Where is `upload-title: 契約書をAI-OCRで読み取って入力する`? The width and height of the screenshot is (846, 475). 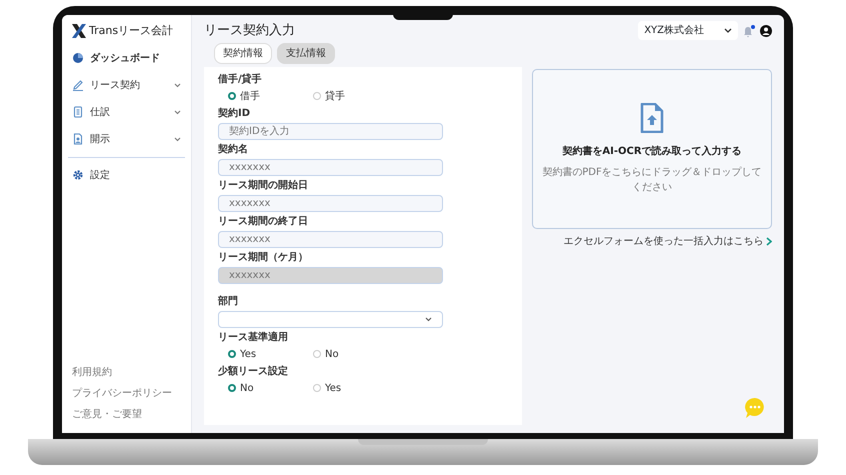
upload-title: 契約書をAI-OCRで読み取って入力する is located at coordinates (652, 151).